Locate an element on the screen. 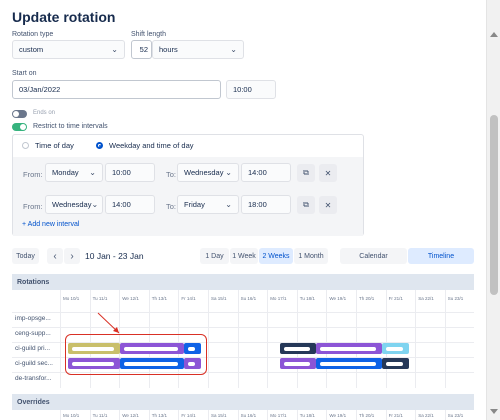  day-header: We 19/1 is located at coordinates (341, 298).